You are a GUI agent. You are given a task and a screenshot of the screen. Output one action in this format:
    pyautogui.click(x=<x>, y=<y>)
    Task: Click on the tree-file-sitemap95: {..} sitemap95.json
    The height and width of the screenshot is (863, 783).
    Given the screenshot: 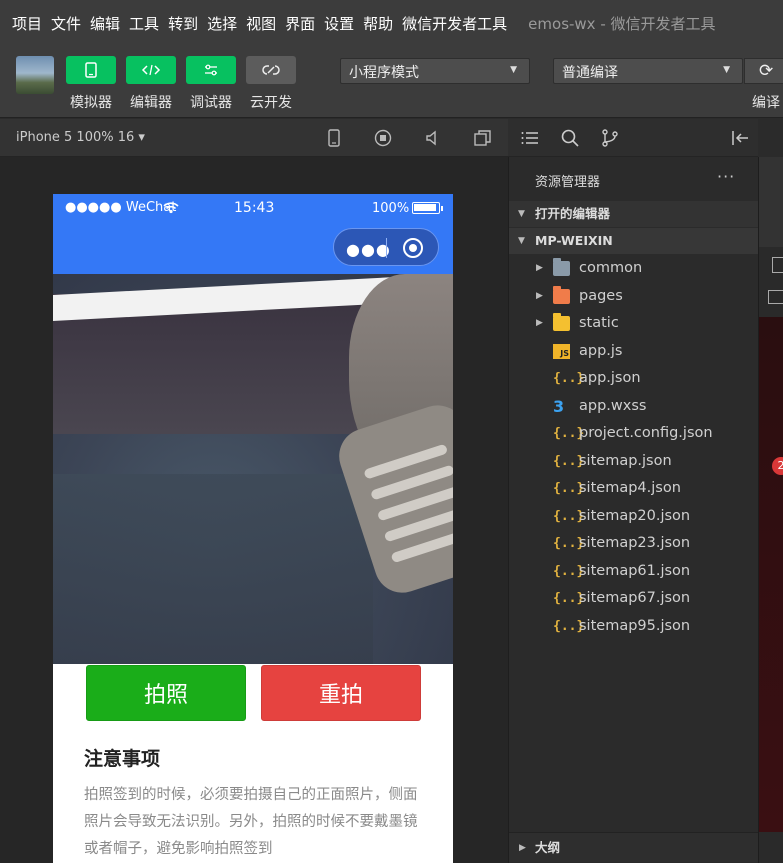 What is the action you would take?
    pyautogui.click(x=634, y=626)
    